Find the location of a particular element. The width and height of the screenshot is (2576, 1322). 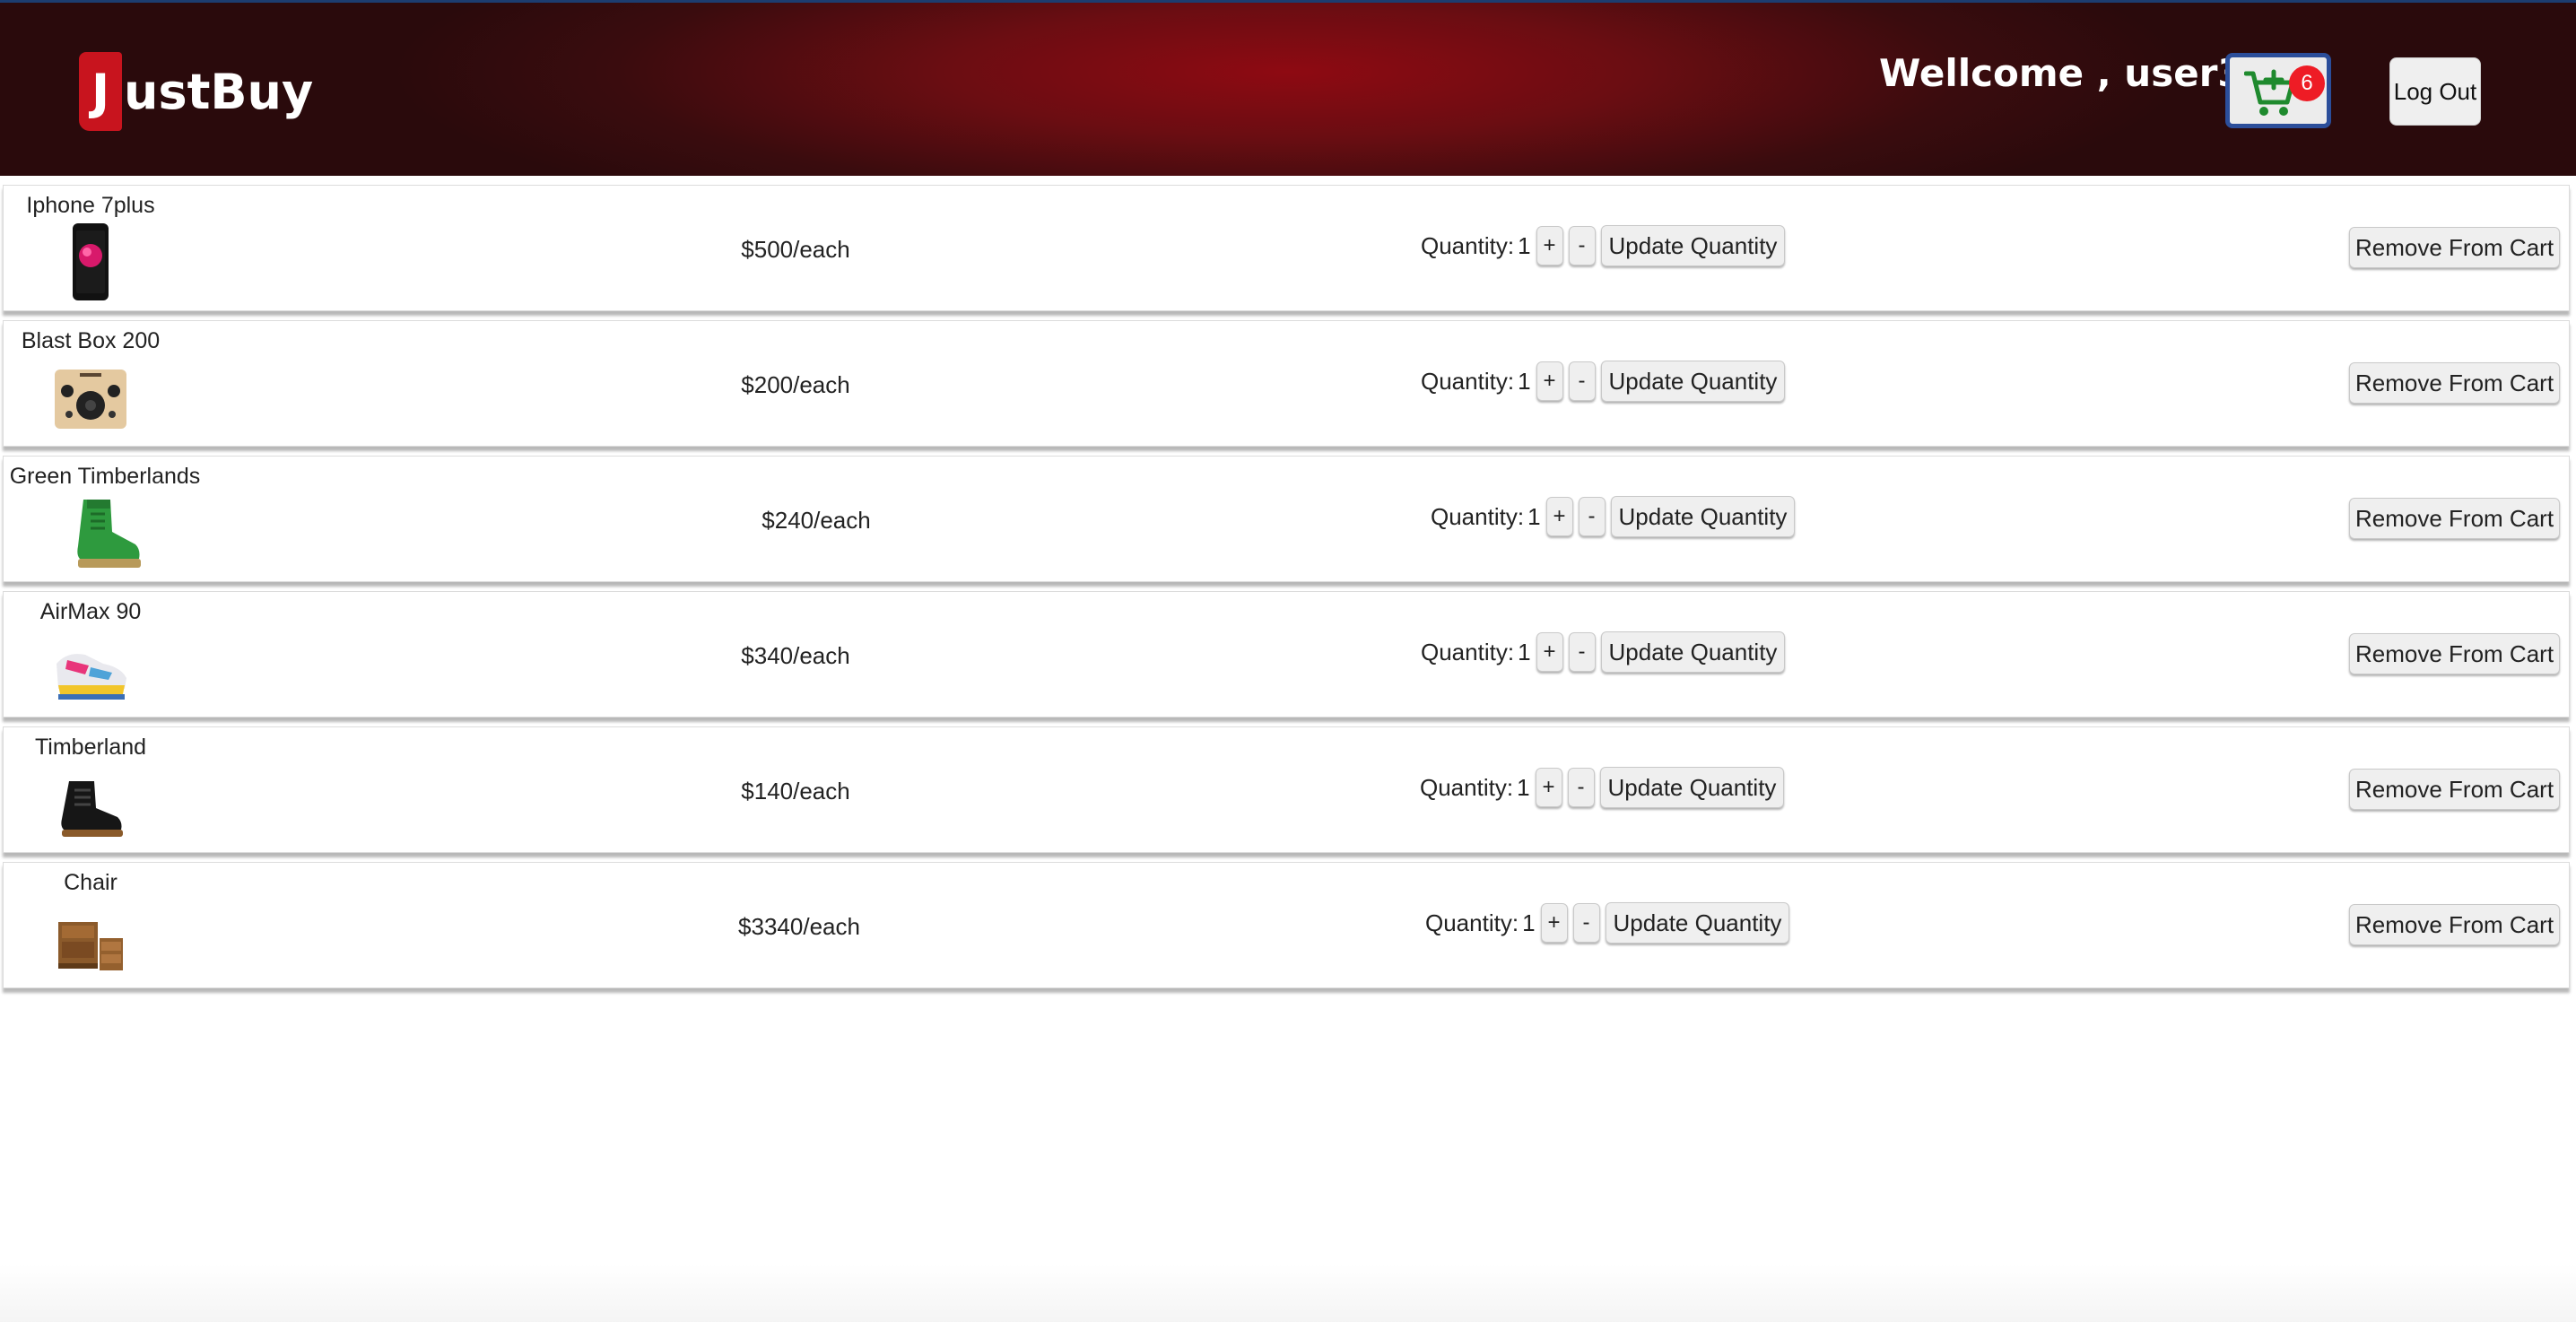

justbuy-logo: J ustBuy is located at coordinates (196, 91).